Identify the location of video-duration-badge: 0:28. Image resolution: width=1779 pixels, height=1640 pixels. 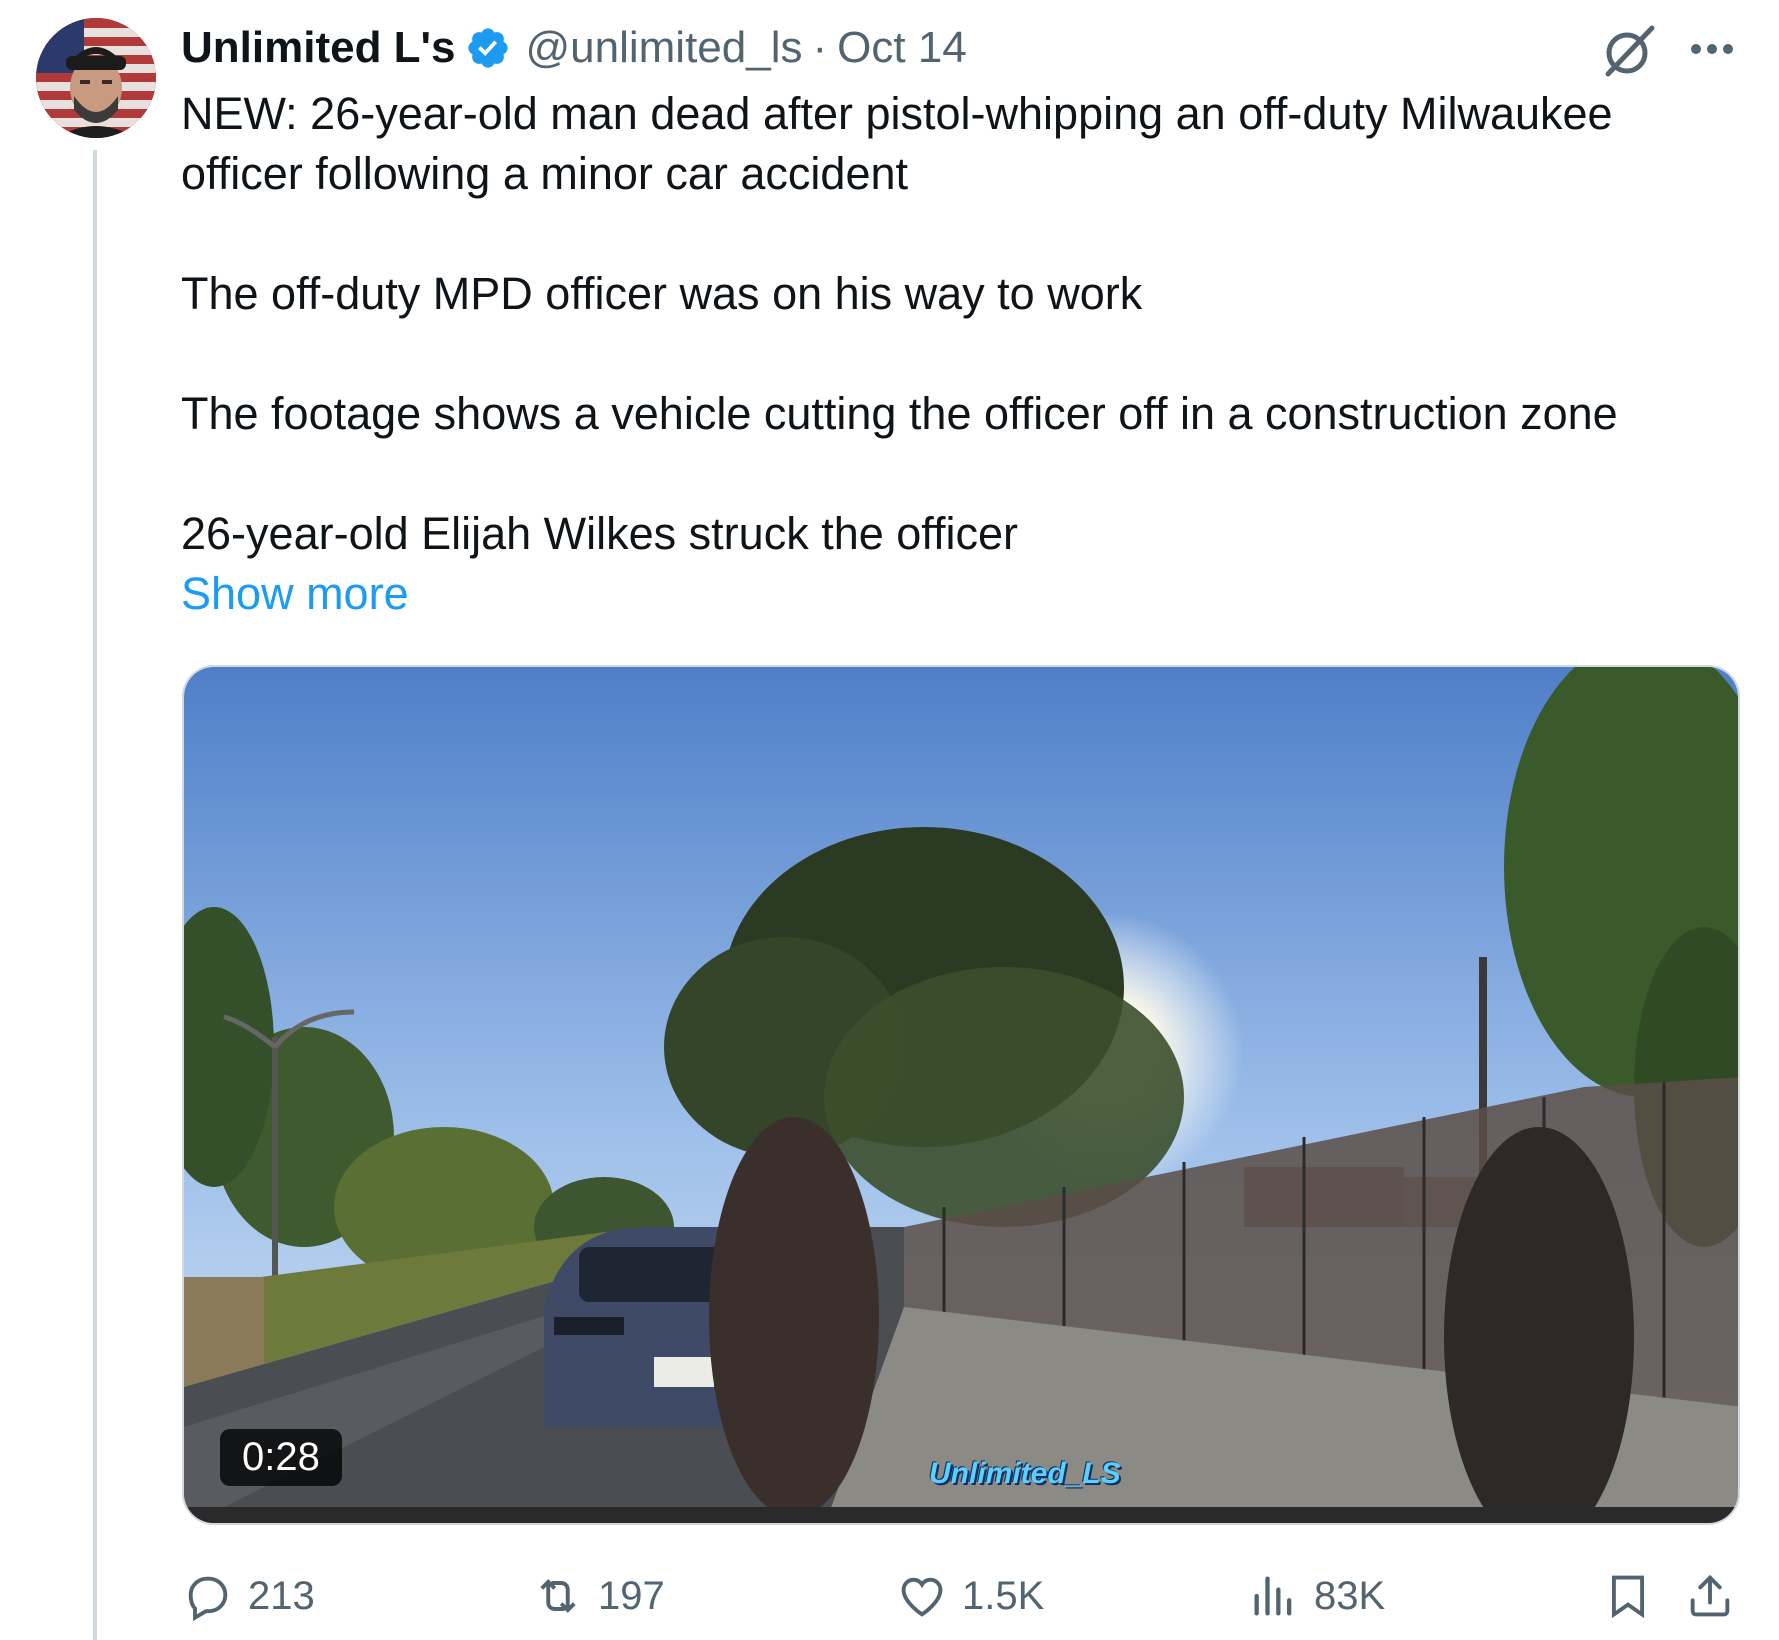
(281, 1457).